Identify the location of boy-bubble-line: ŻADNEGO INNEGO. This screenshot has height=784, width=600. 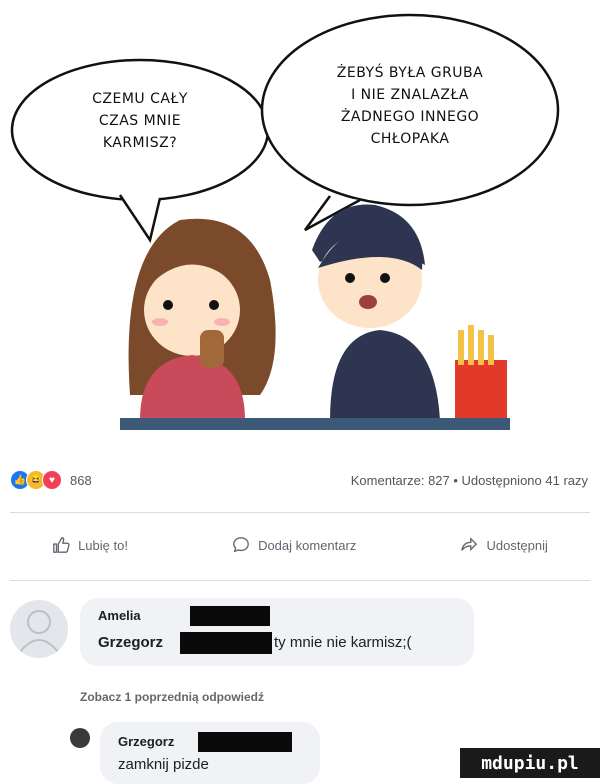
(410, 117).